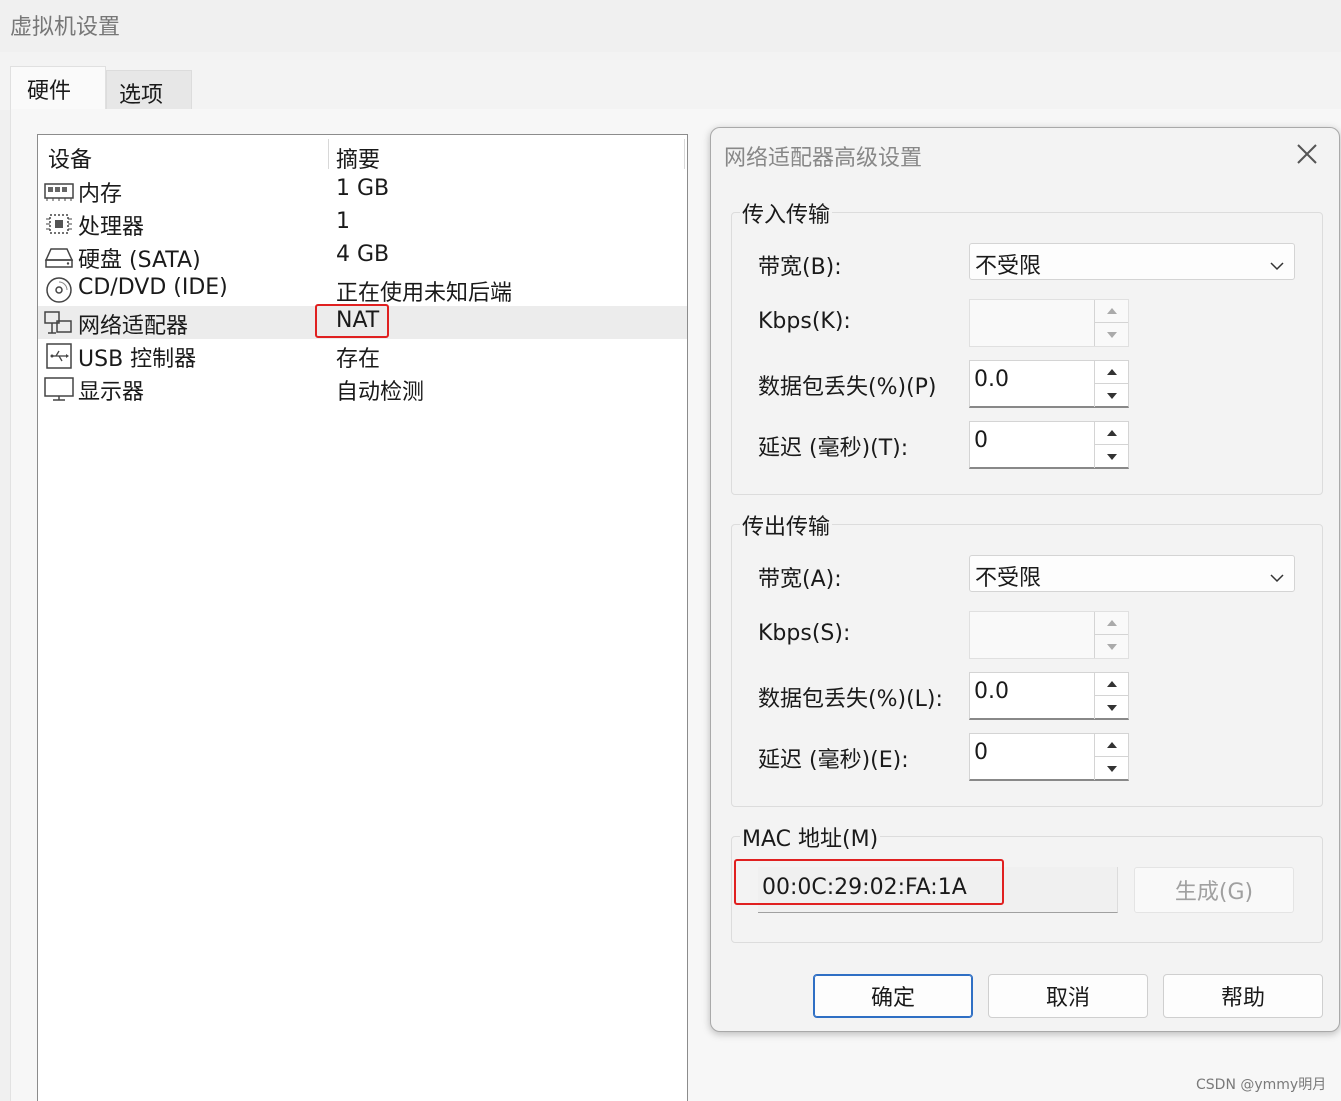 The height and width of the screenshot is (1101, 1341). I want to click on device-row-usb: USB 控制器 存在, so click(362, 355).